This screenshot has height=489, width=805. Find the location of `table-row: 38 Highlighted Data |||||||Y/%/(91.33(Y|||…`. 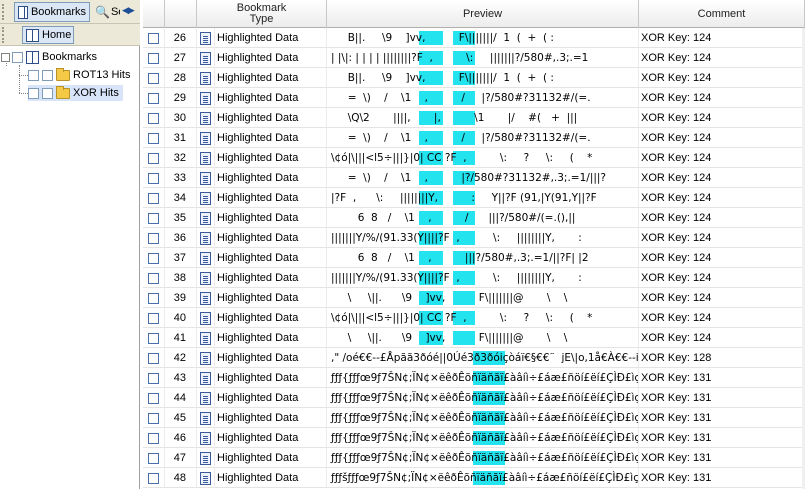

table-row: 38 Highlighted Data |||||||Y/%/(91.33(Y|||… is located at coordinates (474, 278).